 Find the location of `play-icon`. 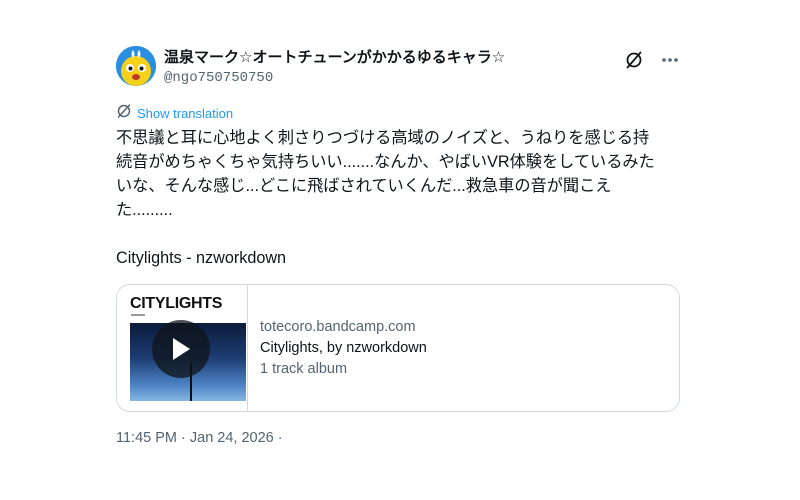

play-icon is located at coordinates (181, 349).